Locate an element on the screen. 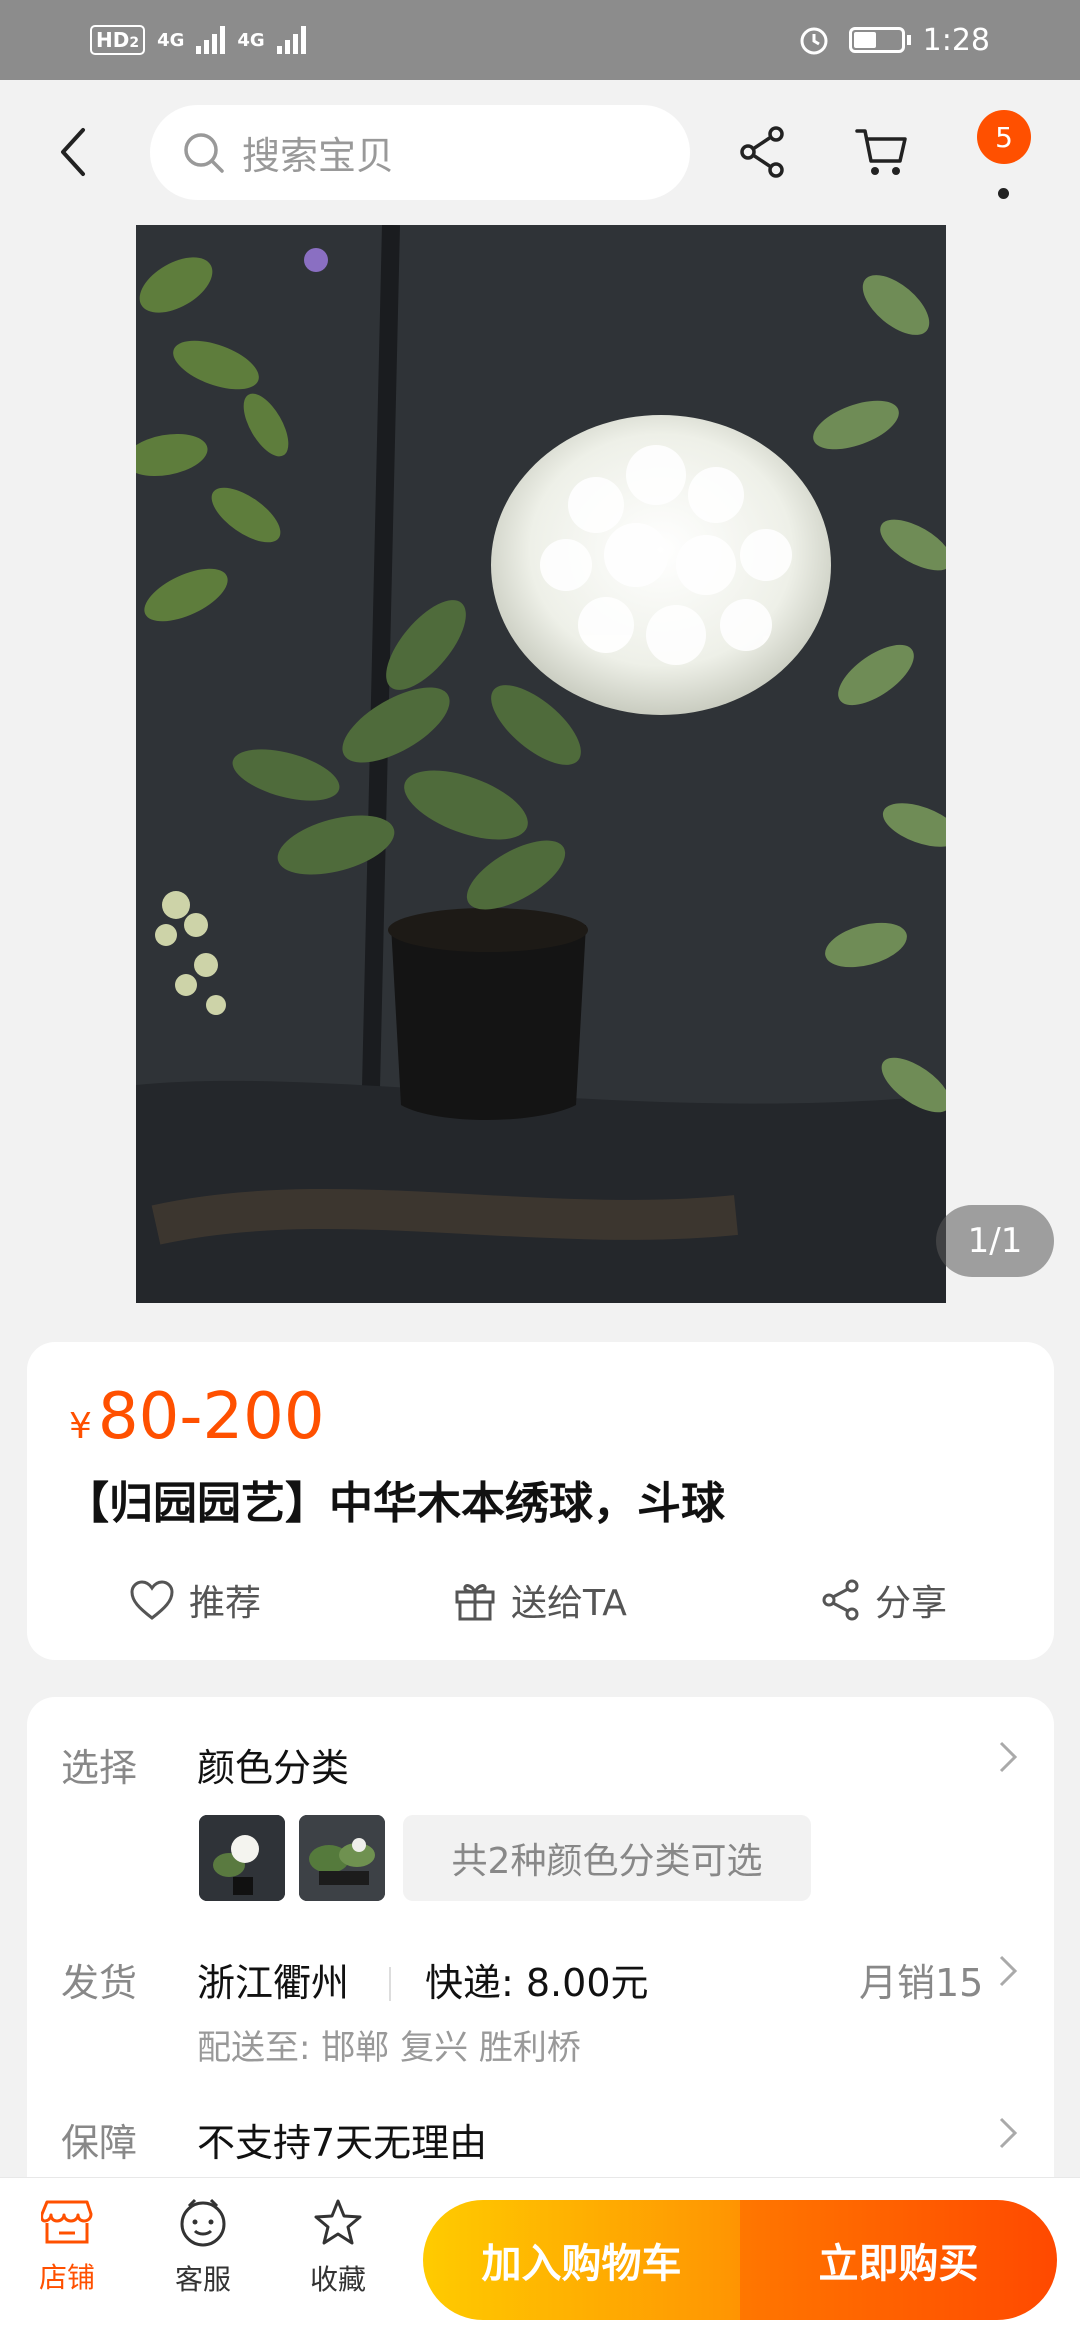 Image resolution: width=1080 pixels, height=2340 pixels. divider is located at coordinates (390, 1984).